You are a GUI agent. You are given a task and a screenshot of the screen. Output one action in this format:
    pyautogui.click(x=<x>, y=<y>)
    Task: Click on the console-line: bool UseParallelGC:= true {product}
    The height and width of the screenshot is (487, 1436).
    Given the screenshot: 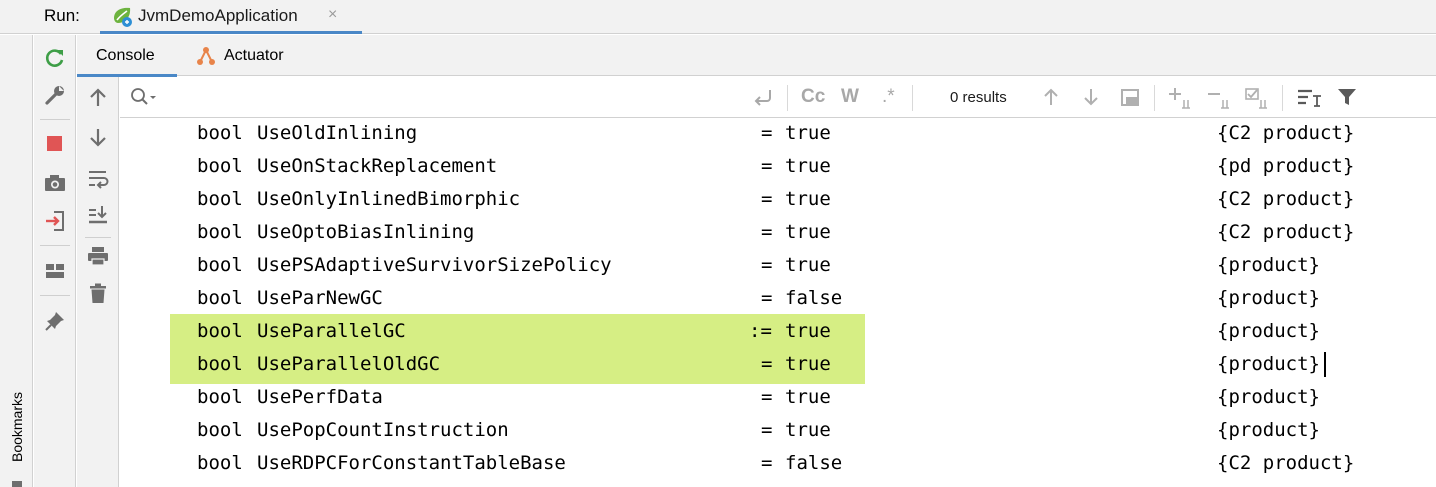 What is the action you would take?
    pyautogui.click(x=778, y=332)
    